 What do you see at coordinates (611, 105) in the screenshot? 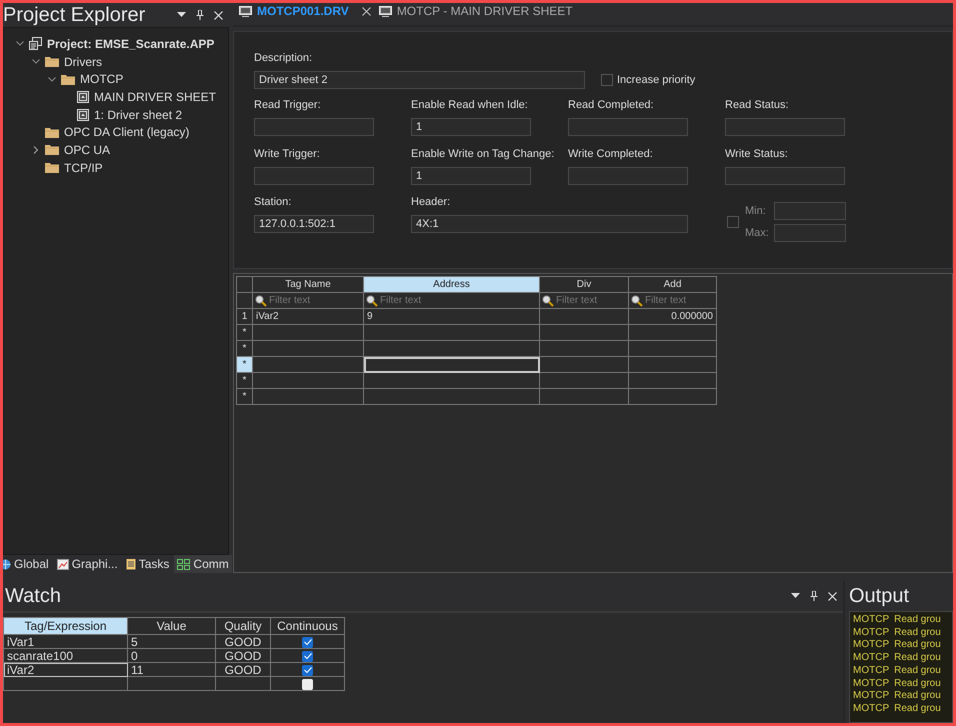
I see `field-label: Read Completed:` at bounding box center [611, 105].